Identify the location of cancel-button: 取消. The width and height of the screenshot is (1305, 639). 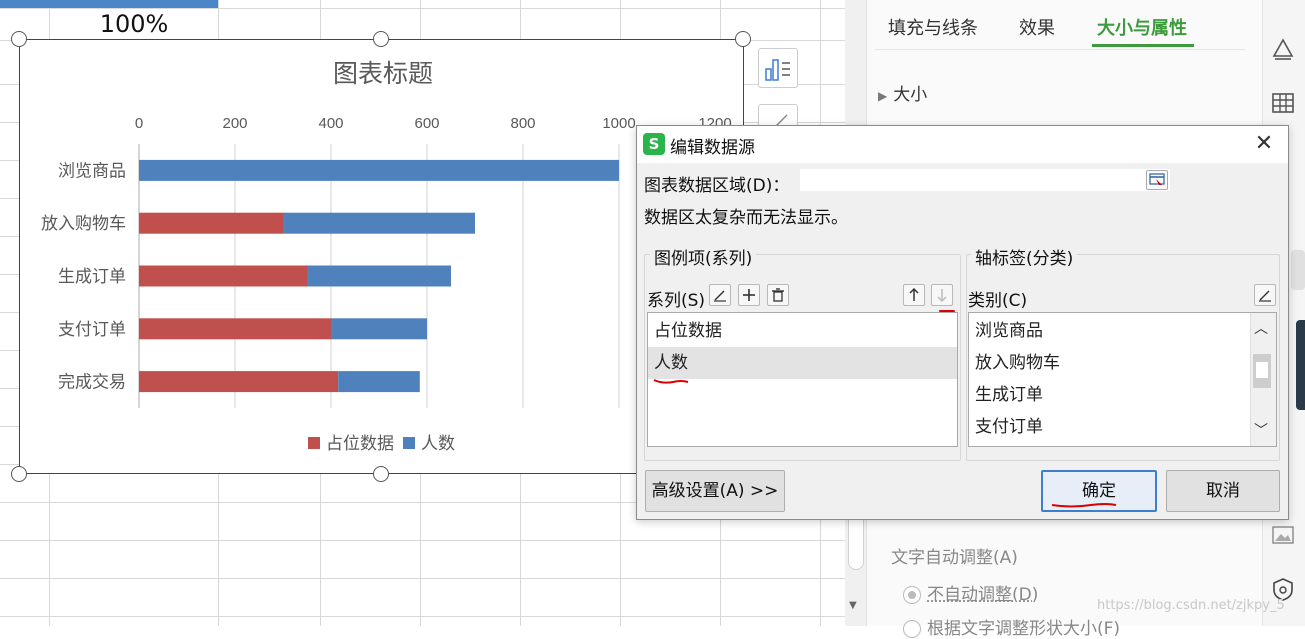
(1223, 491).